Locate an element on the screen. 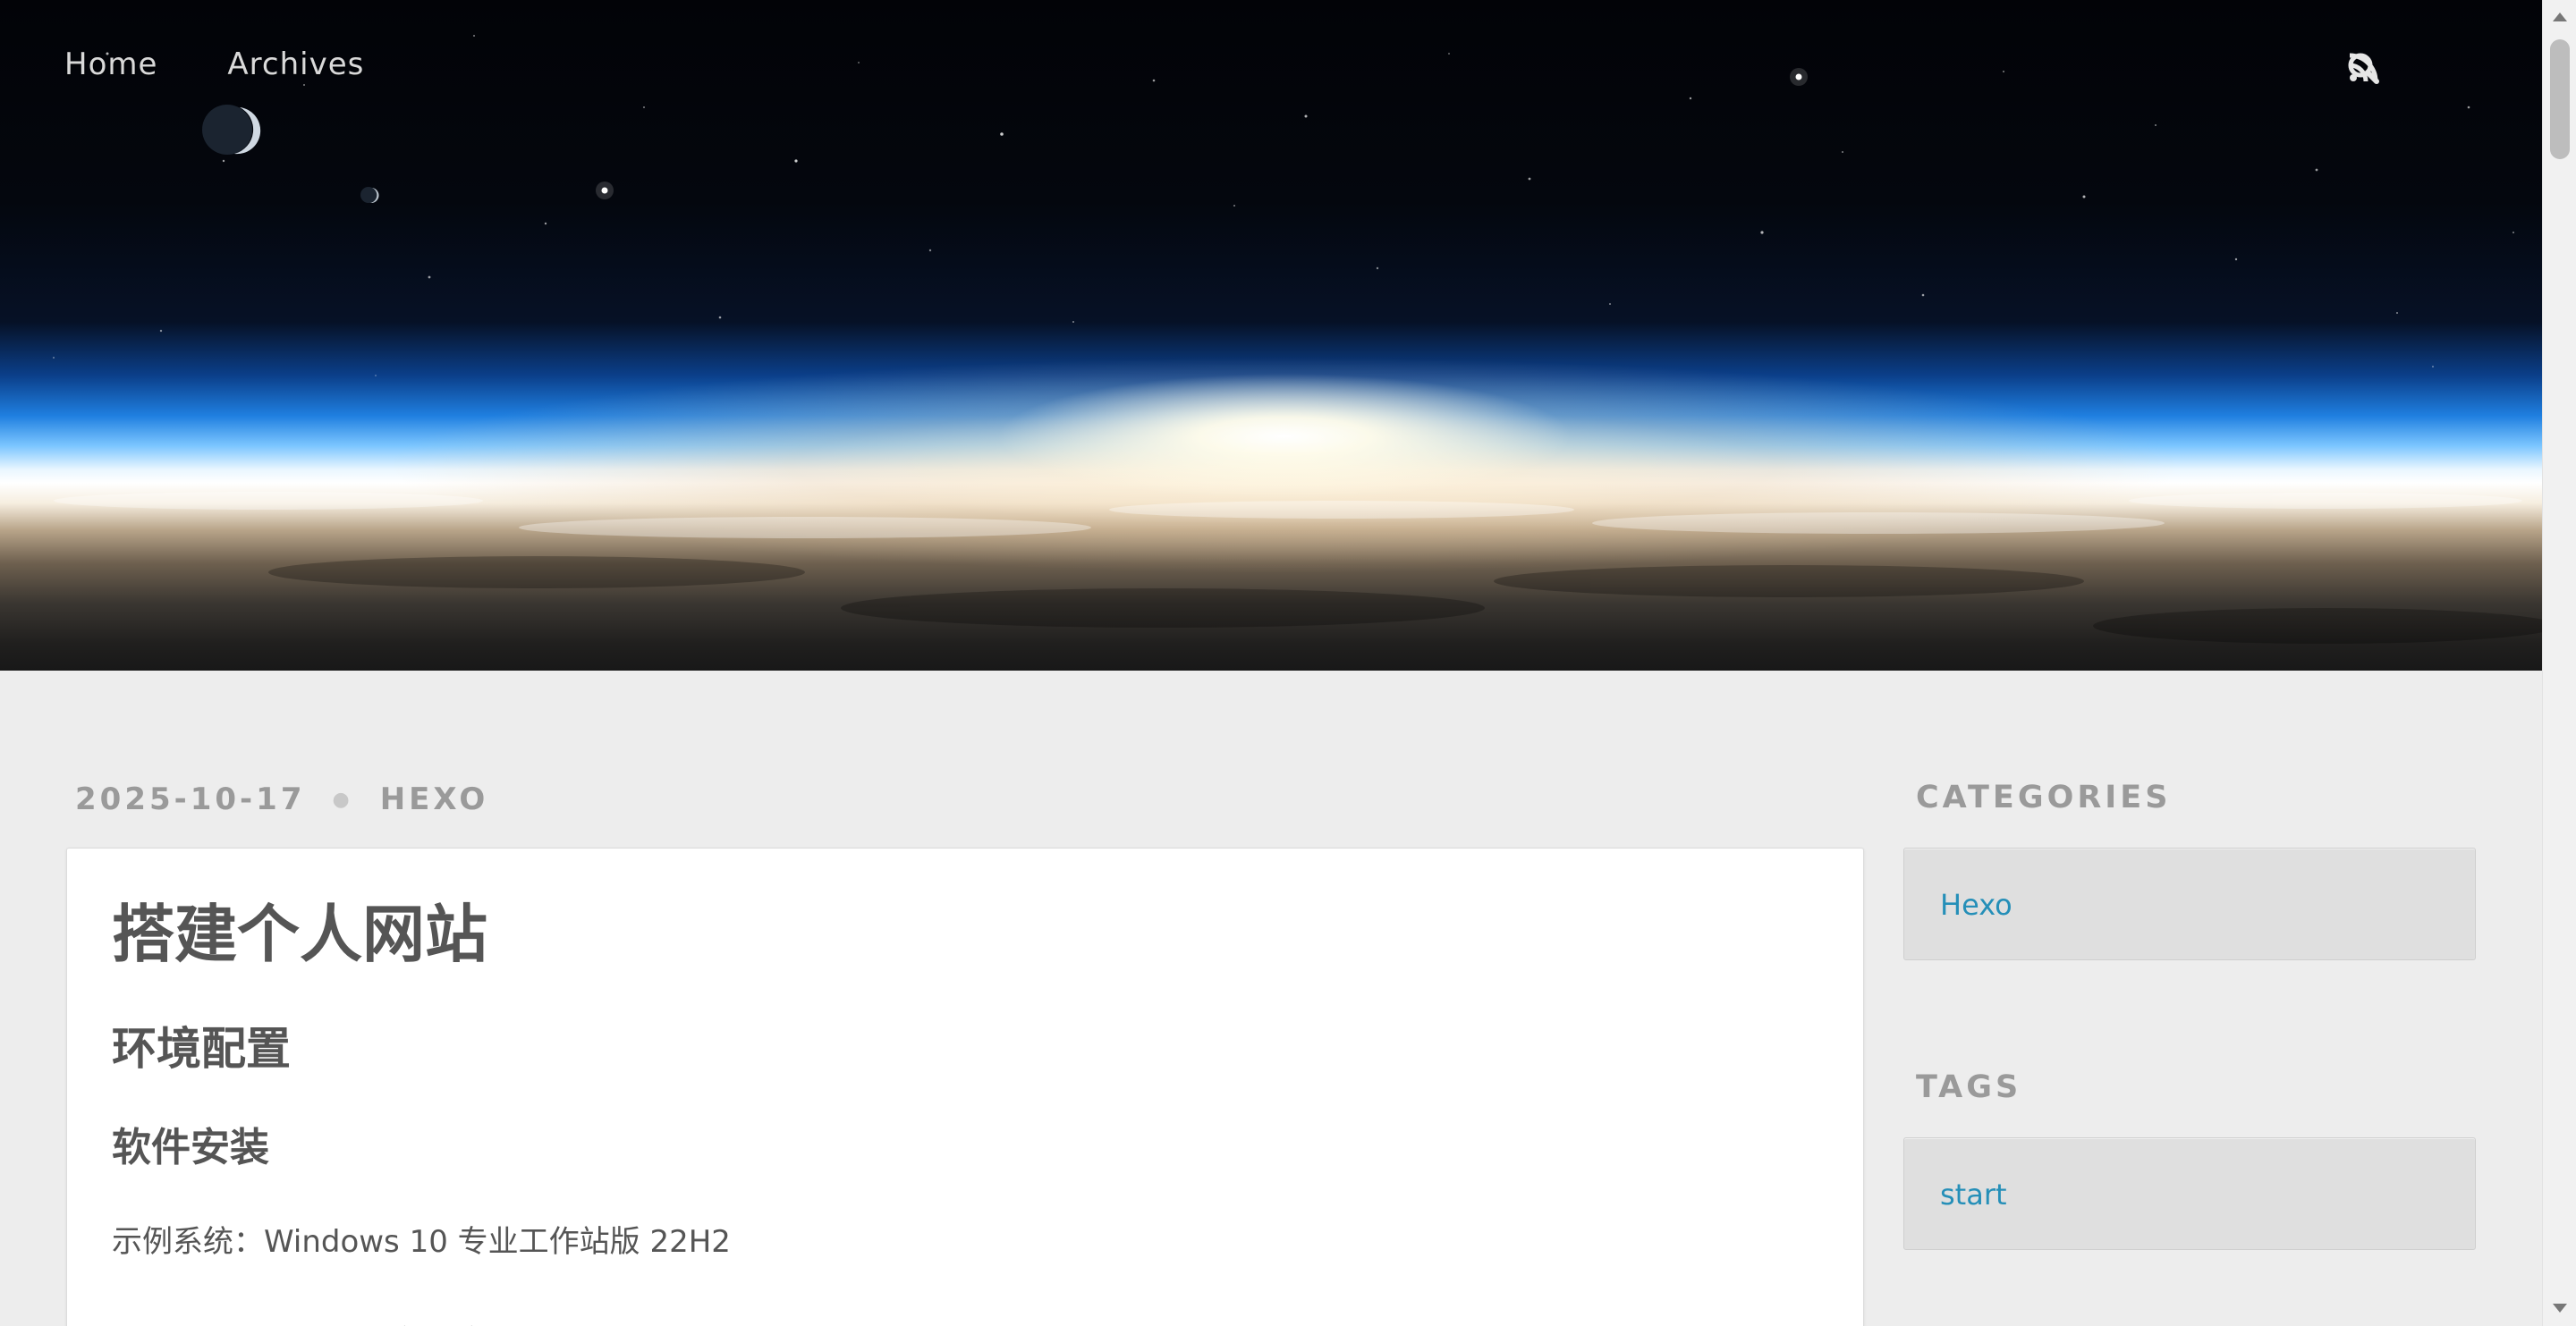 This screenshot has height=1326, width=2576. post-date: 2025-10-17 is located at coordinates (190, 799).